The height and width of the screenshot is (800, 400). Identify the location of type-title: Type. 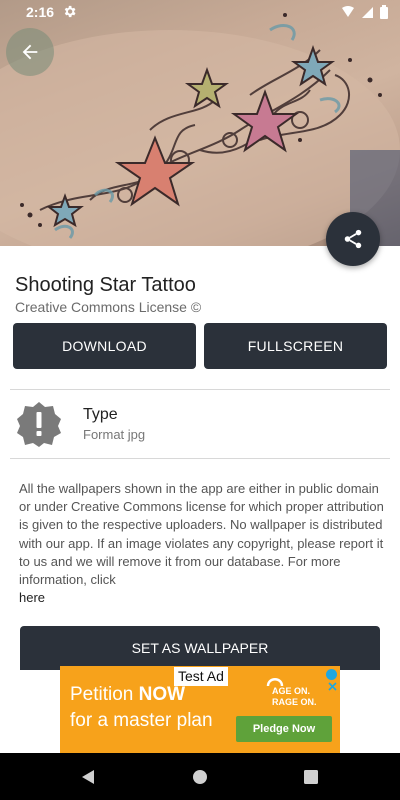
(100, 414).